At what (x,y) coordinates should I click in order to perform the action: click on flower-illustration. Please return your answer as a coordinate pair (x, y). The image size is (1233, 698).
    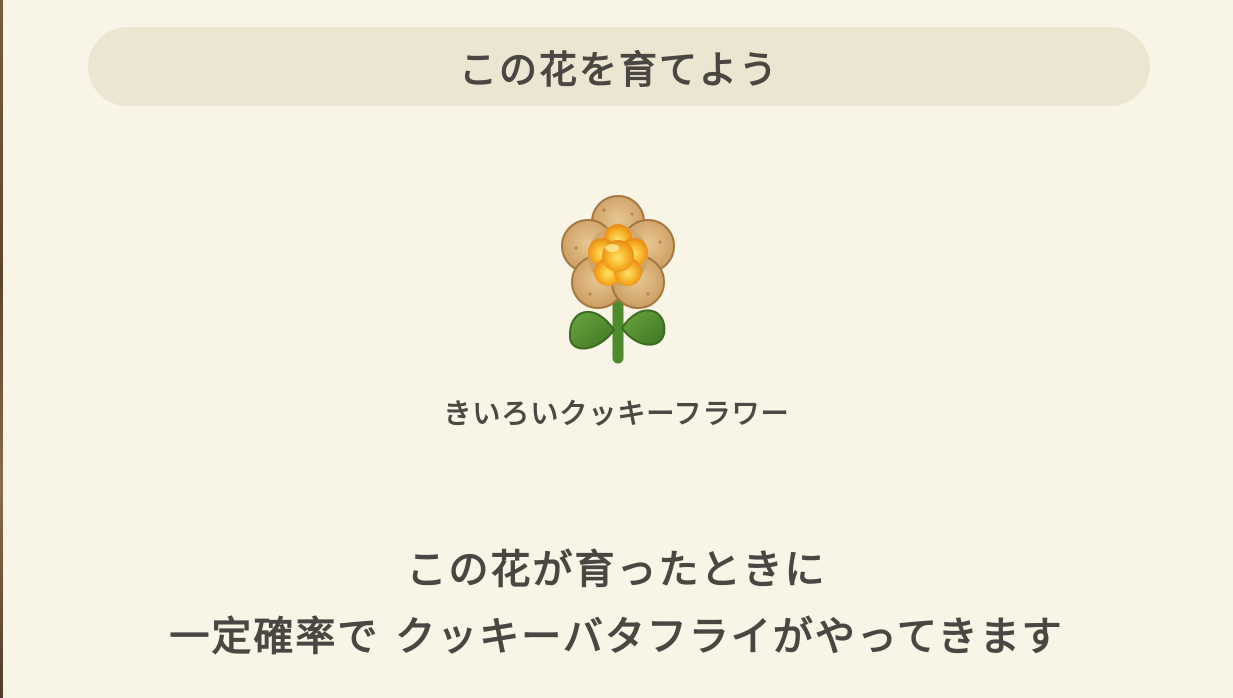
    Looking at the image, I should click on (618, 279).